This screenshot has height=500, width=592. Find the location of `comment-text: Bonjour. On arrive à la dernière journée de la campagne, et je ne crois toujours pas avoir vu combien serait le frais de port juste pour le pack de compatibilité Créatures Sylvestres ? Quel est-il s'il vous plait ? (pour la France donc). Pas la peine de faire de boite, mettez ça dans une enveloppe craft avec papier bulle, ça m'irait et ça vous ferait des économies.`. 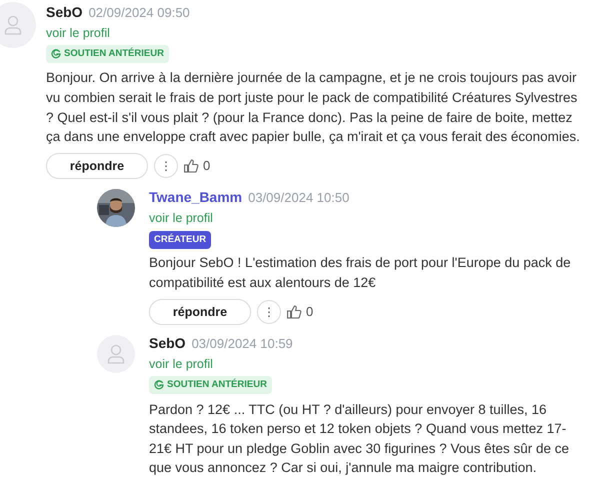

comment-text: Bonjour. On arrive à la dernière journée de la campagne, et je ne crois toujours pas avoir vu combien serait le frais de port juste pour le pack de compatibilité Créatures Sylvestres ? Quel est-il s'il vous plait ? (pour la France donc). Pas la peine de faire de boite, mettez ça dans une enveloppe craft avec papier bulle, ça m'irait et ça vous ferait des économies. is located at coordinates (313, 107).